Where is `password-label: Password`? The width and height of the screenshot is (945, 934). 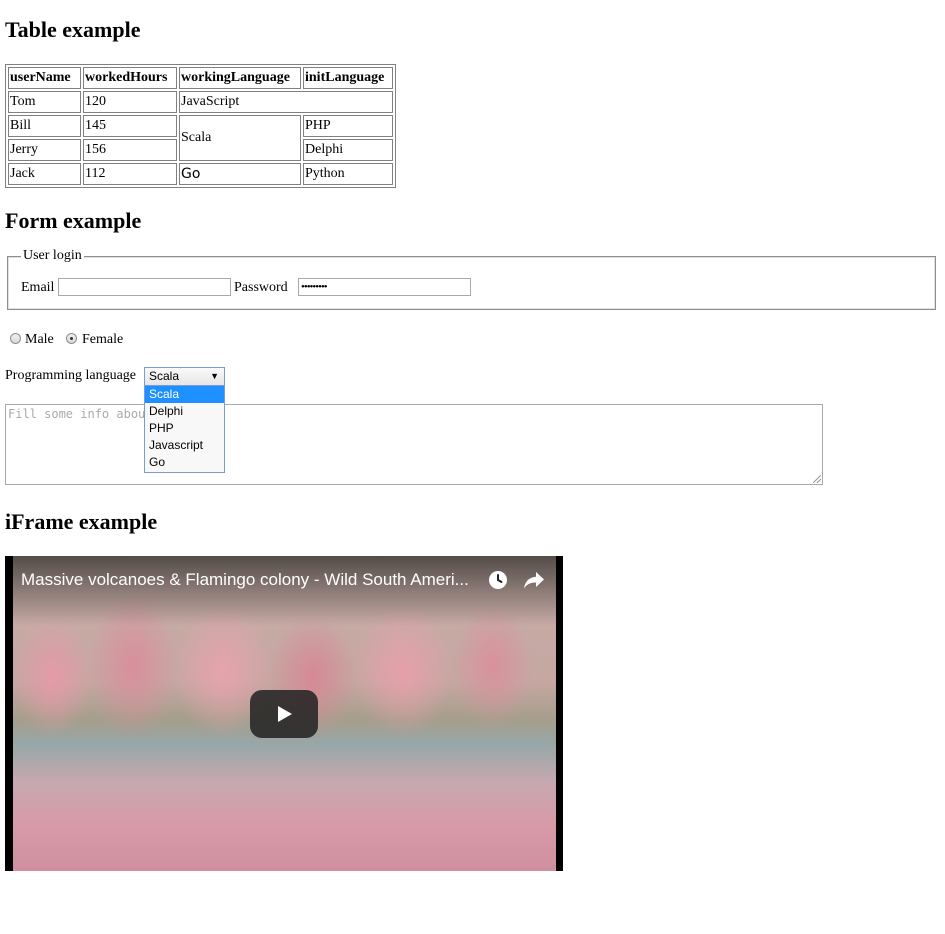 password-label: Password is located at coordinates (261, 287).